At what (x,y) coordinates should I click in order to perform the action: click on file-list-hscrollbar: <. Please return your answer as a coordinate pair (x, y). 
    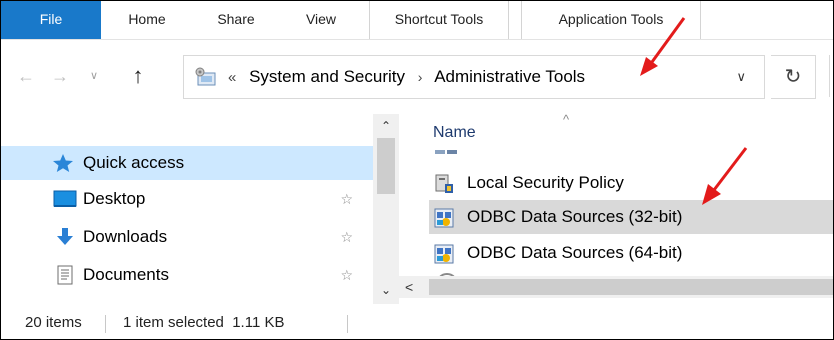
    Looking at the image, I should click on (616, 287).